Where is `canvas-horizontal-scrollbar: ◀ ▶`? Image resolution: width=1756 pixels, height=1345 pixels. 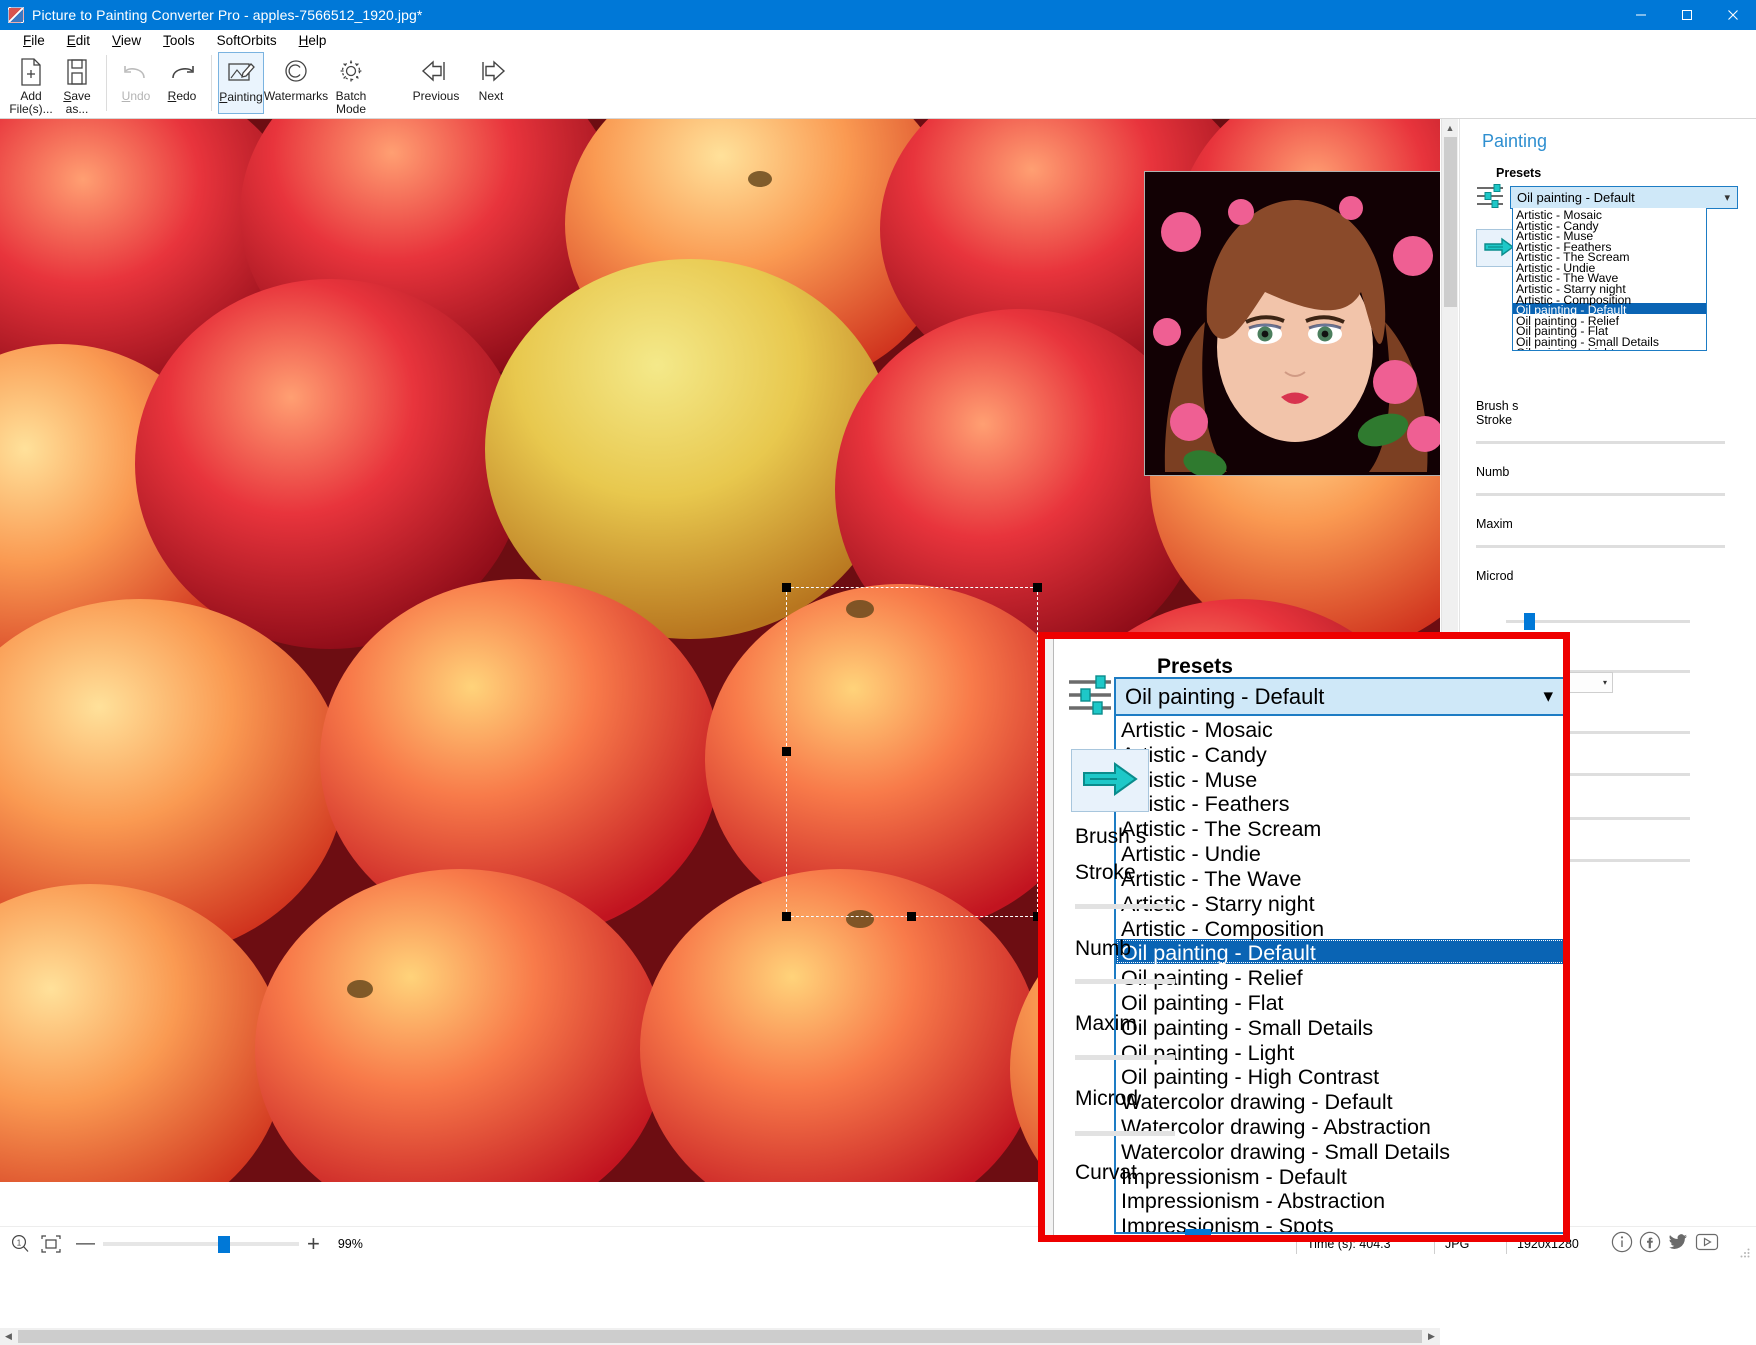
canvas-horizontal-scrollbar: ◀ ▶ is located at coordinates (720, 1336).